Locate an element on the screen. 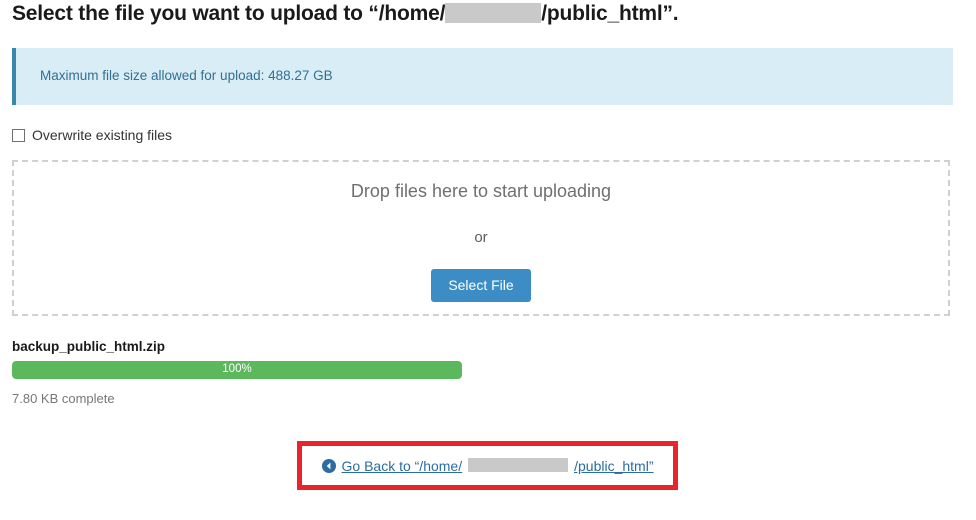 The width and height of the screenshot is (976, 520). red-highlight-annotation is located at coordinates (487, 465).